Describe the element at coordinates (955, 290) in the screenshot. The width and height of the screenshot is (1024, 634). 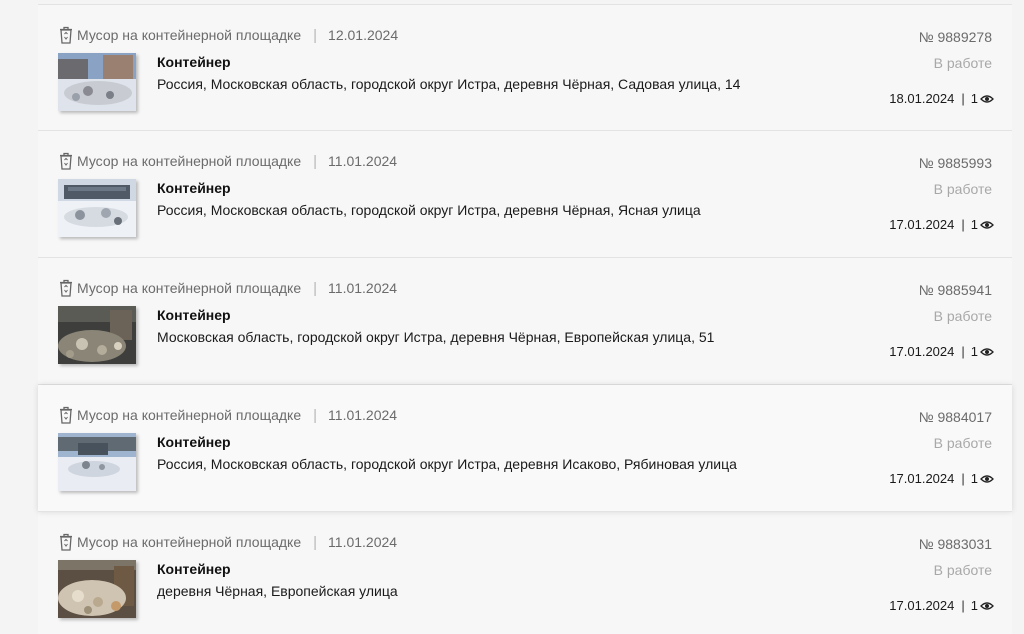
I see `appeal-number: № 9885941` at that location.